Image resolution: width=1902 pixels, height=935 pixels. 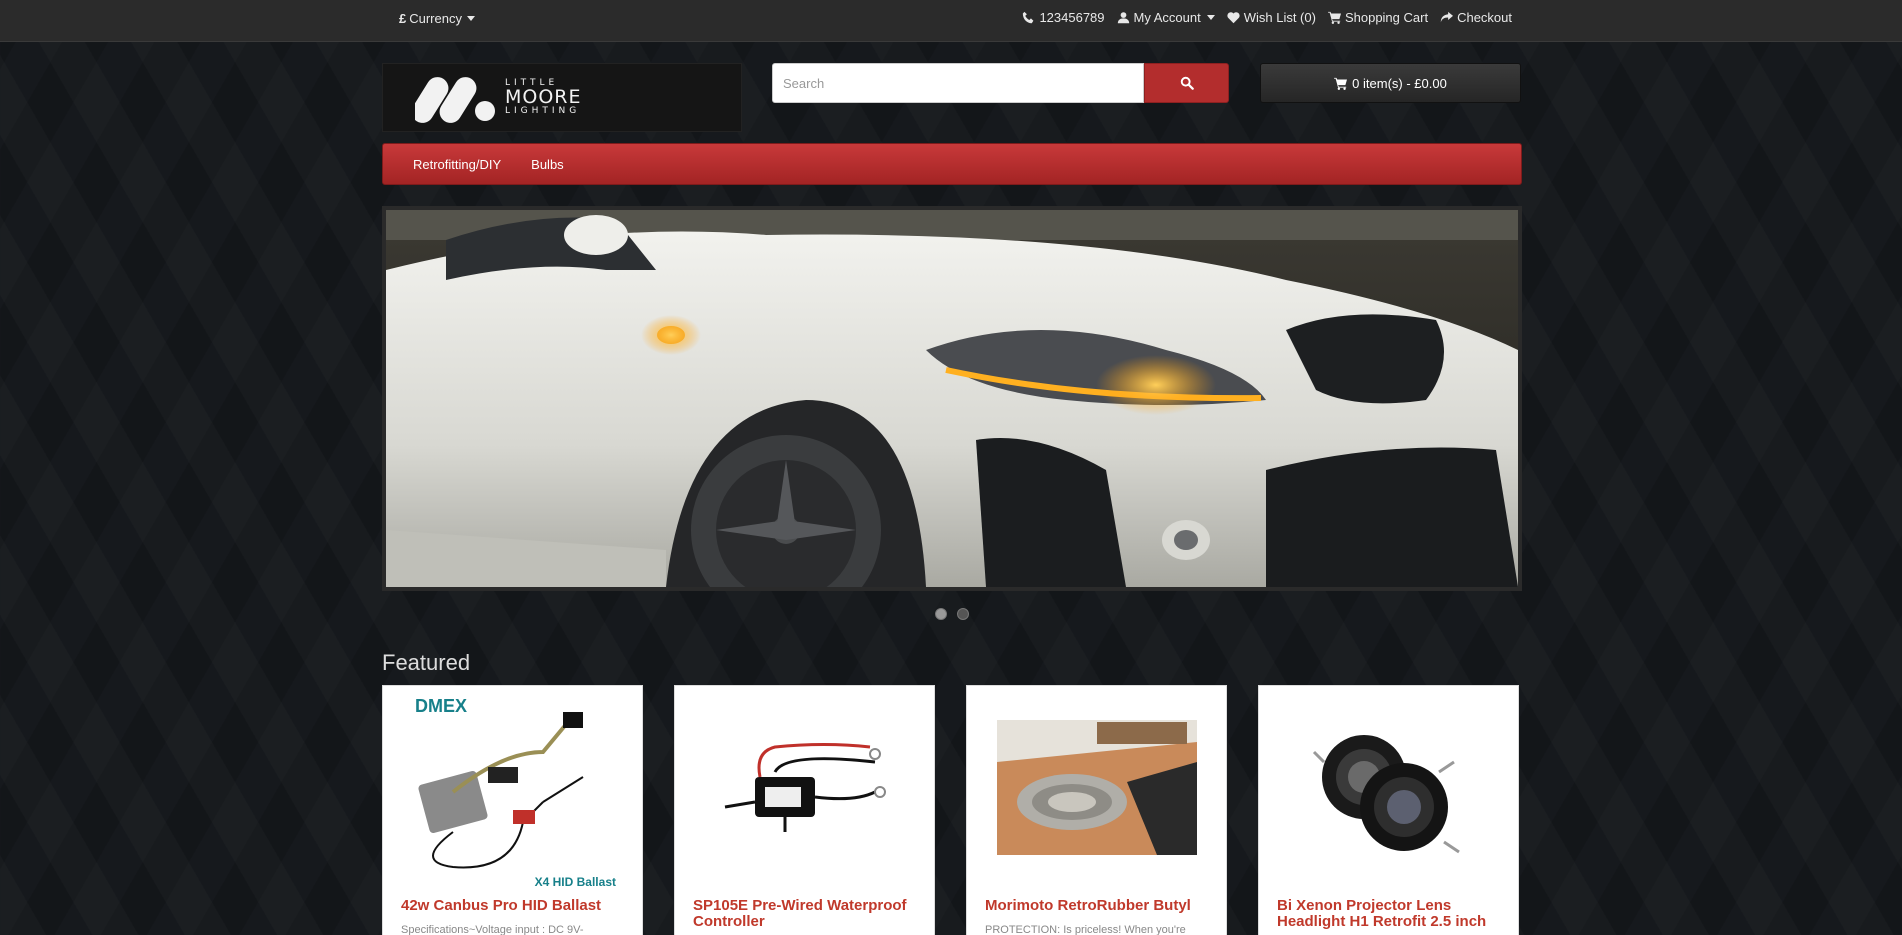 I want to click on shopping-cart-link: Shopping Cart, so click(x=1378, y=17).